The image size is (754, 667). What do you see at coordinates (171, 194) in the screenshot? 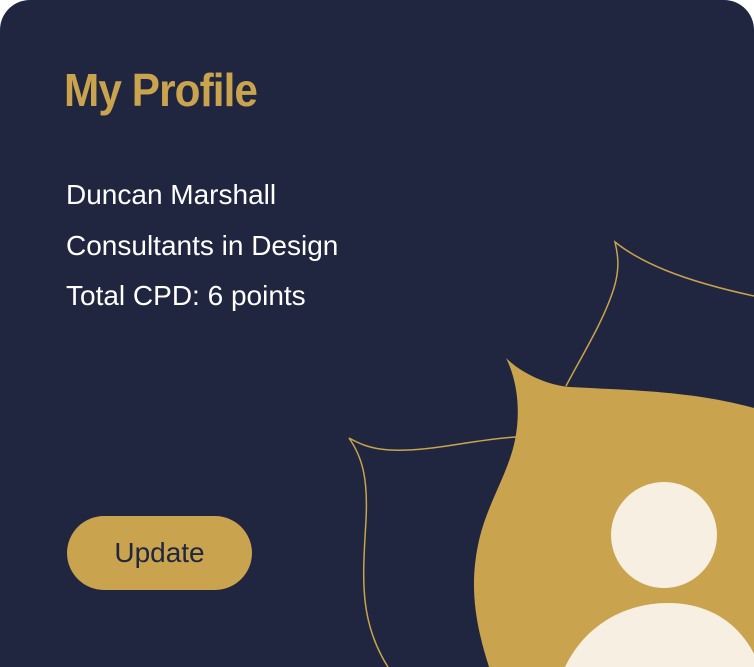
I see `user-name: Duncan Marshall` at bounding box center [171, 194].